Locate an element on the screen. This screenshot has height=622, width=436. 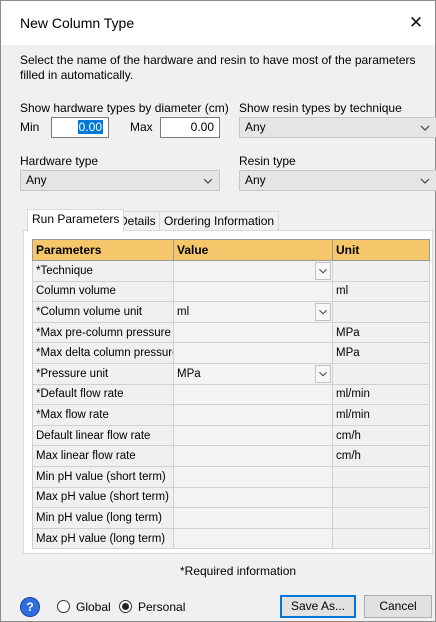
table-row: *Max delta column pressure MPa is located at coordinates (231, 353).